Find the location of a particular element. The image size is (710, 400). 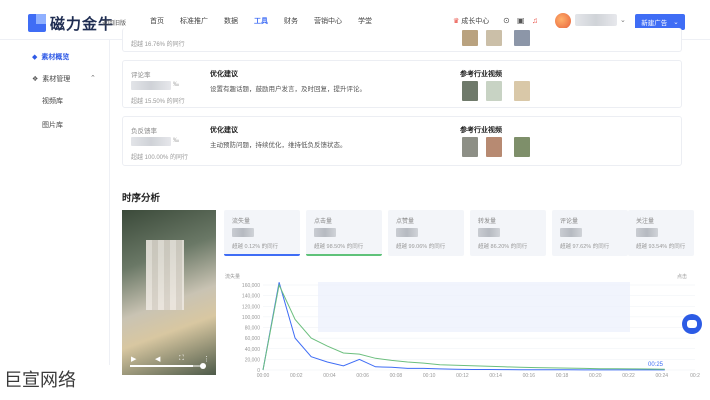

x-tick-label: 00:02 is located at coordinates (296, 376).